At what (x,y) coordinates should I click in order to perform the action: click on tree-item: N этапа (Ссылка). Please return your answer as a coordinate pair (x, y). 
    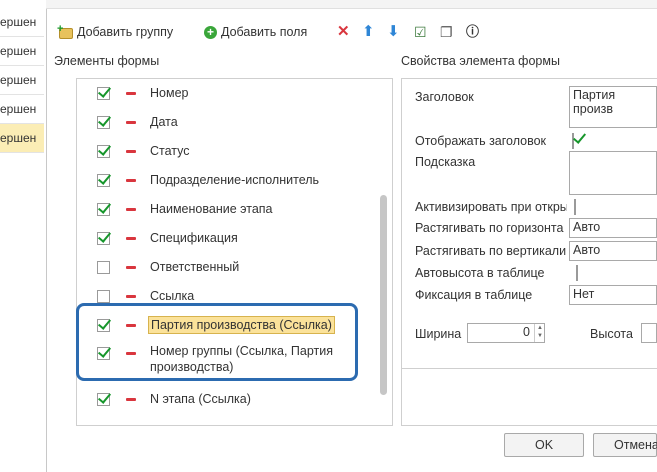
    Looking at the image, I should click on (174, 399).